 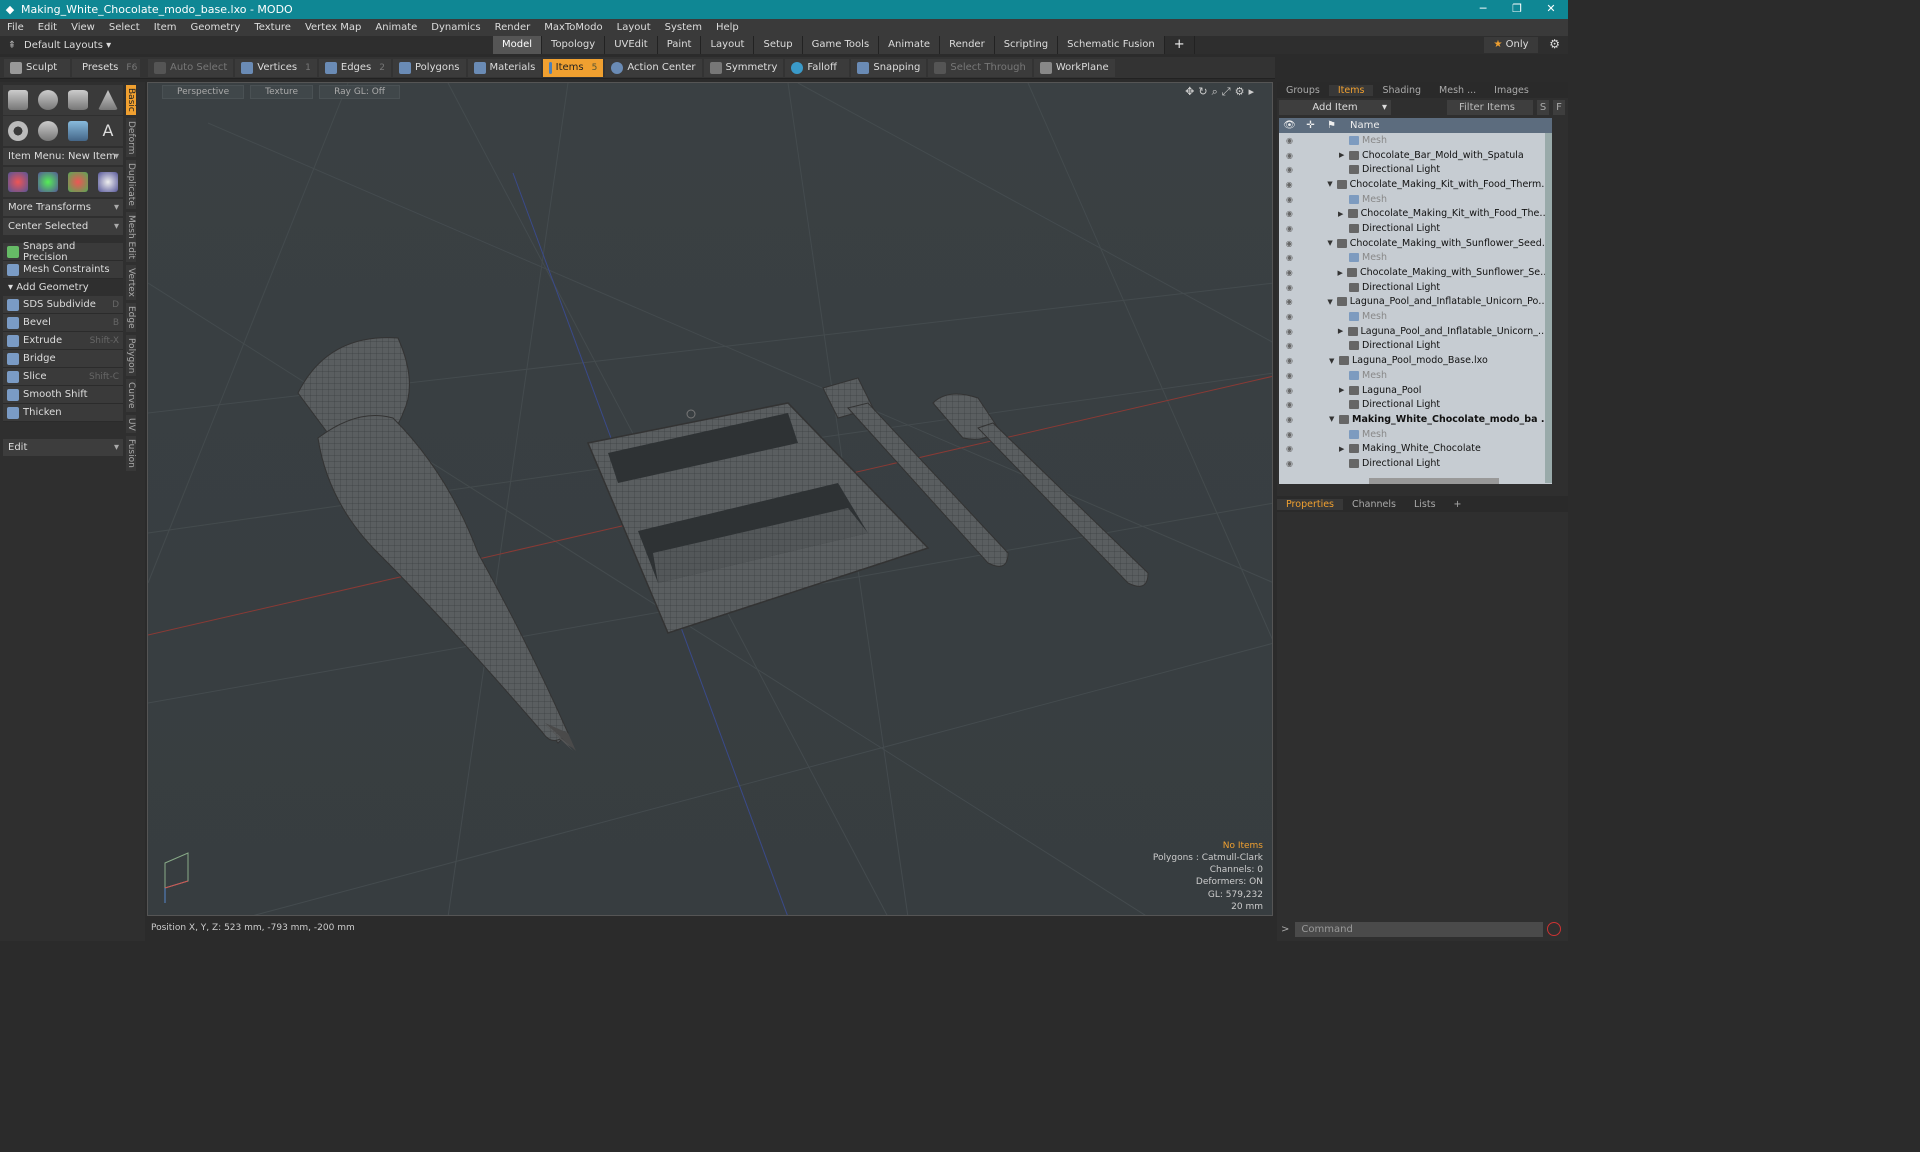 What do you see at coordinates (215, 27) in the screenshot?
I see `menu-geometry: Geometry` at bounding box center [215, 27].